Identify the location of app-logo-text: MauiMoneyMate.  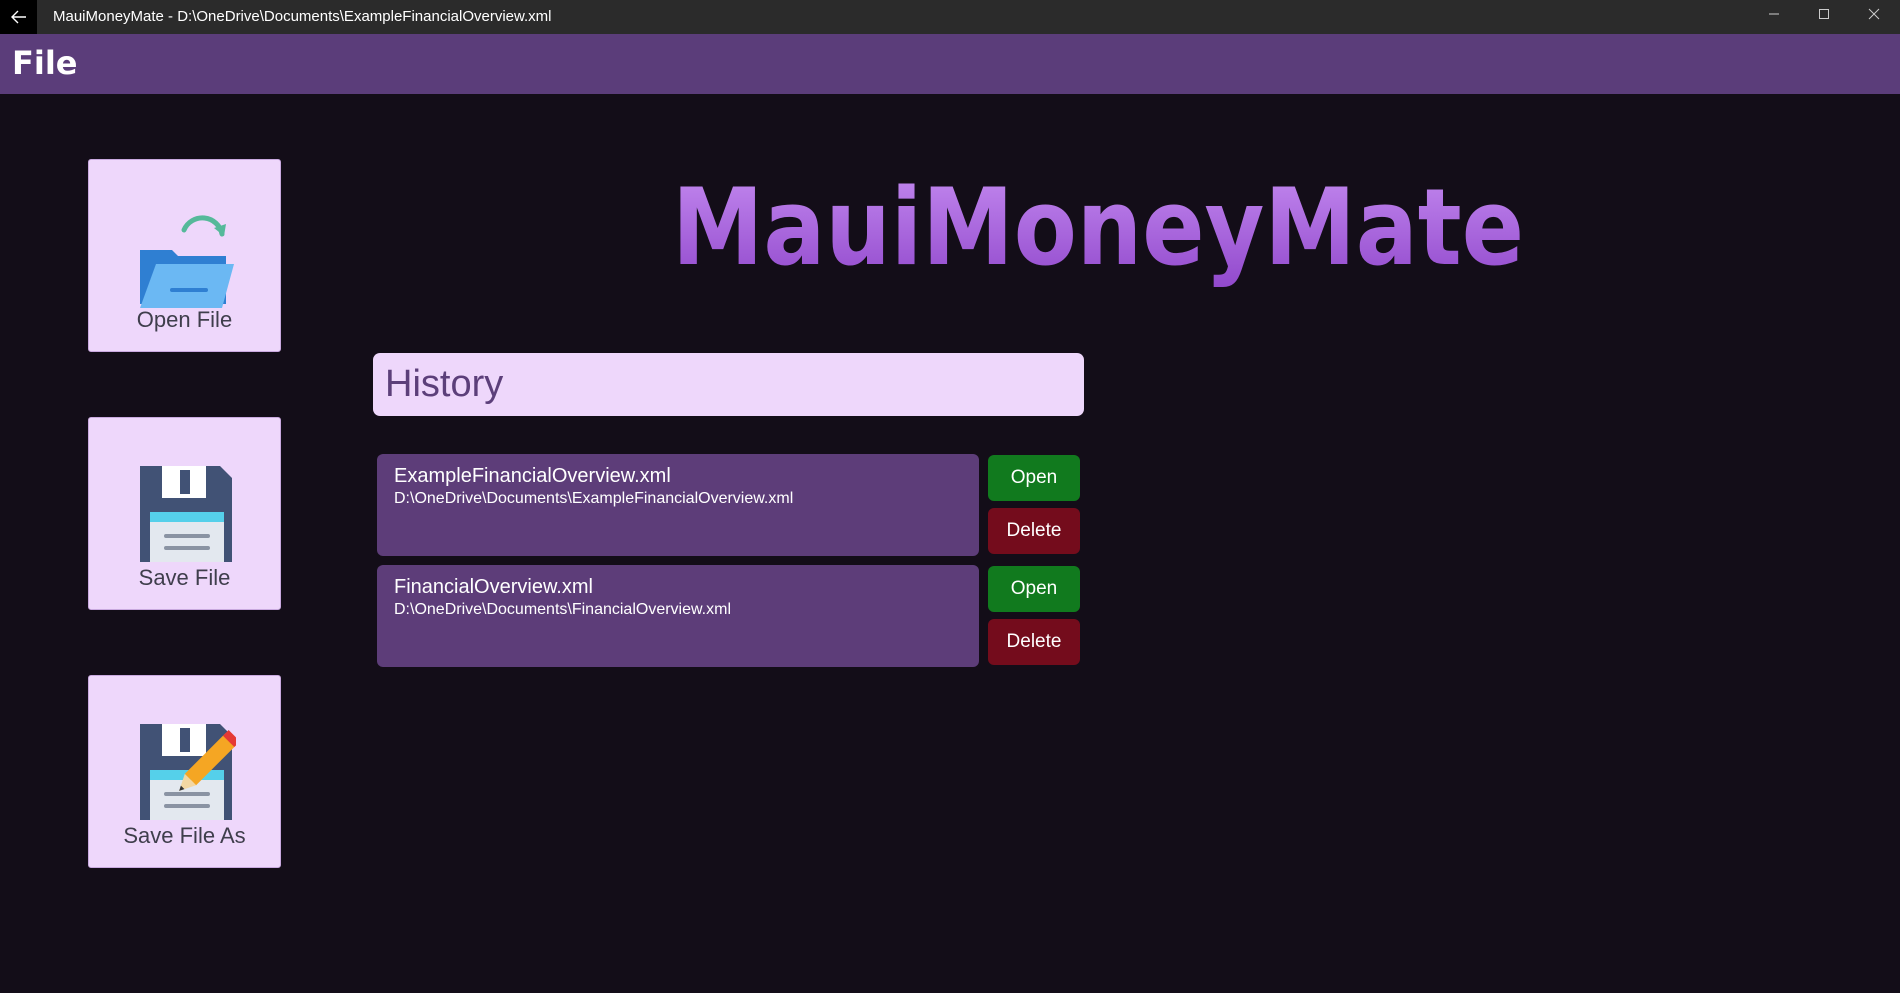
(1098, 230).